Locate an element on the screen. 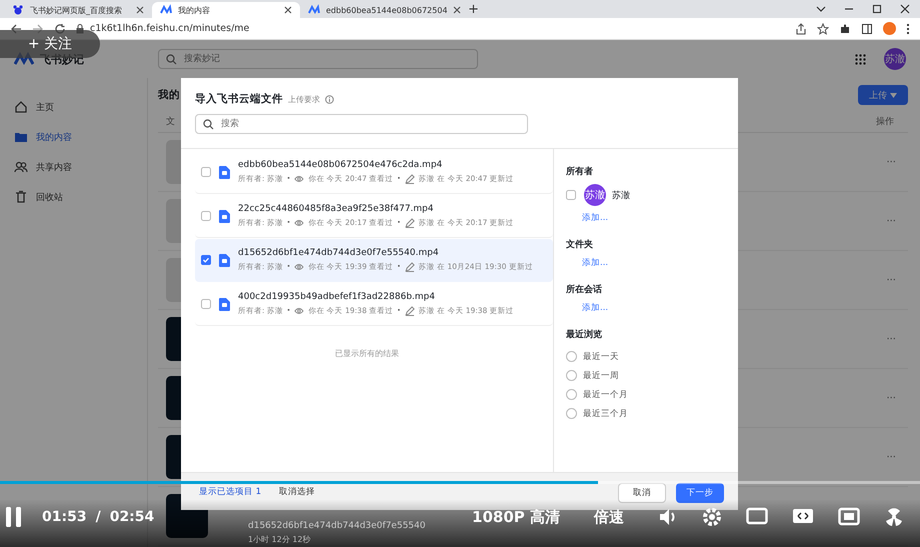 The height and width of the screenshot is (547, 920). quality-button: 1080P 高清 is located at coordinates (516, 517).